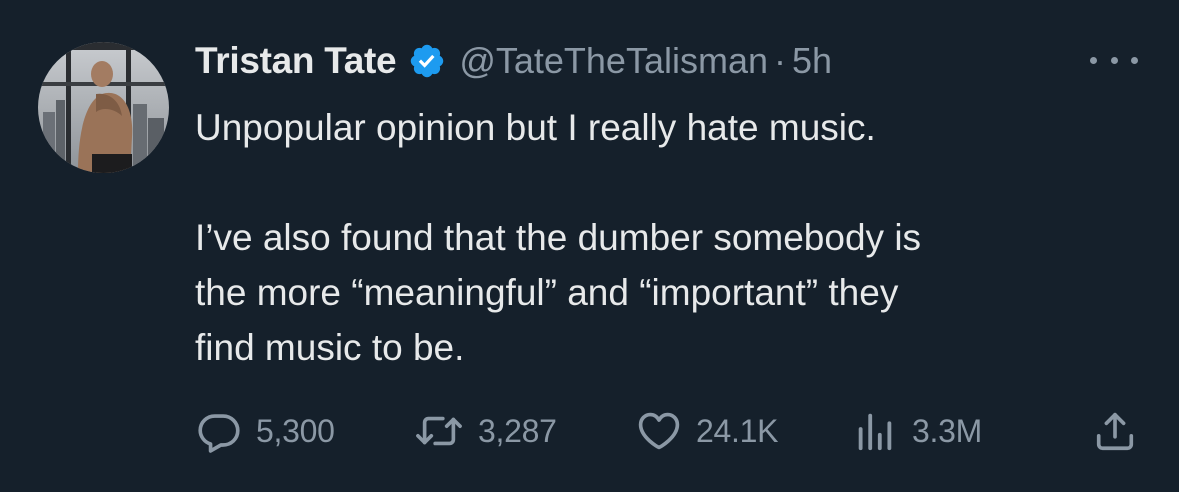 This screenshot has height=492, width=1179. I want to click on share-button, so click(1115, 431).